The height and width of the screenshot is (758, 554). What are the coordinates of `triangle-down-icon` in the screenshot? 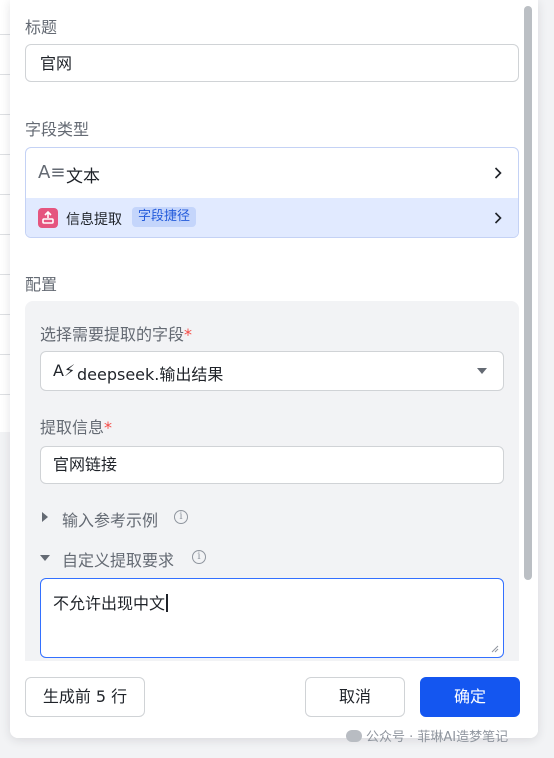 It's located at (45, 558).